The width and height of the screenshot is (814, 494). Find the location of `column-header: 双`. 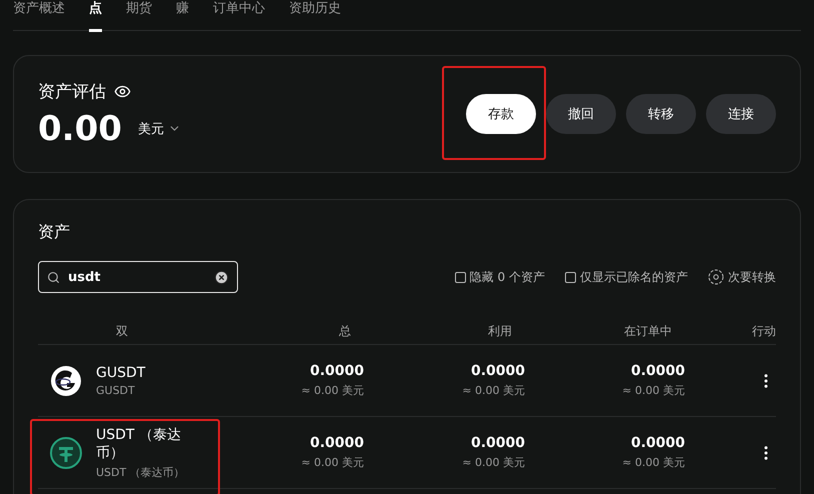

column-header: 双 is located at coordinates (122, 331).